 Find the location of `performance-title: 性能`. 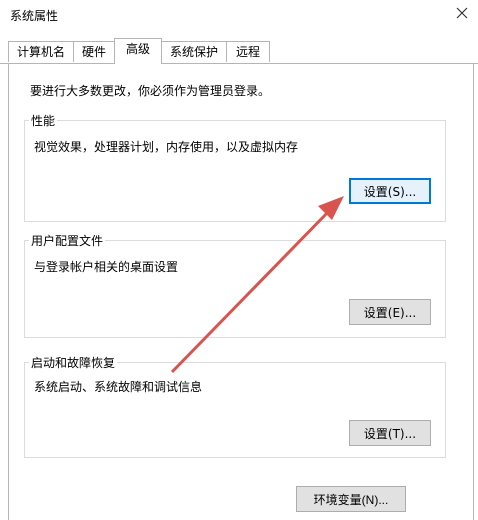

performance-title: 性能 is located at coordinates (43, 120).